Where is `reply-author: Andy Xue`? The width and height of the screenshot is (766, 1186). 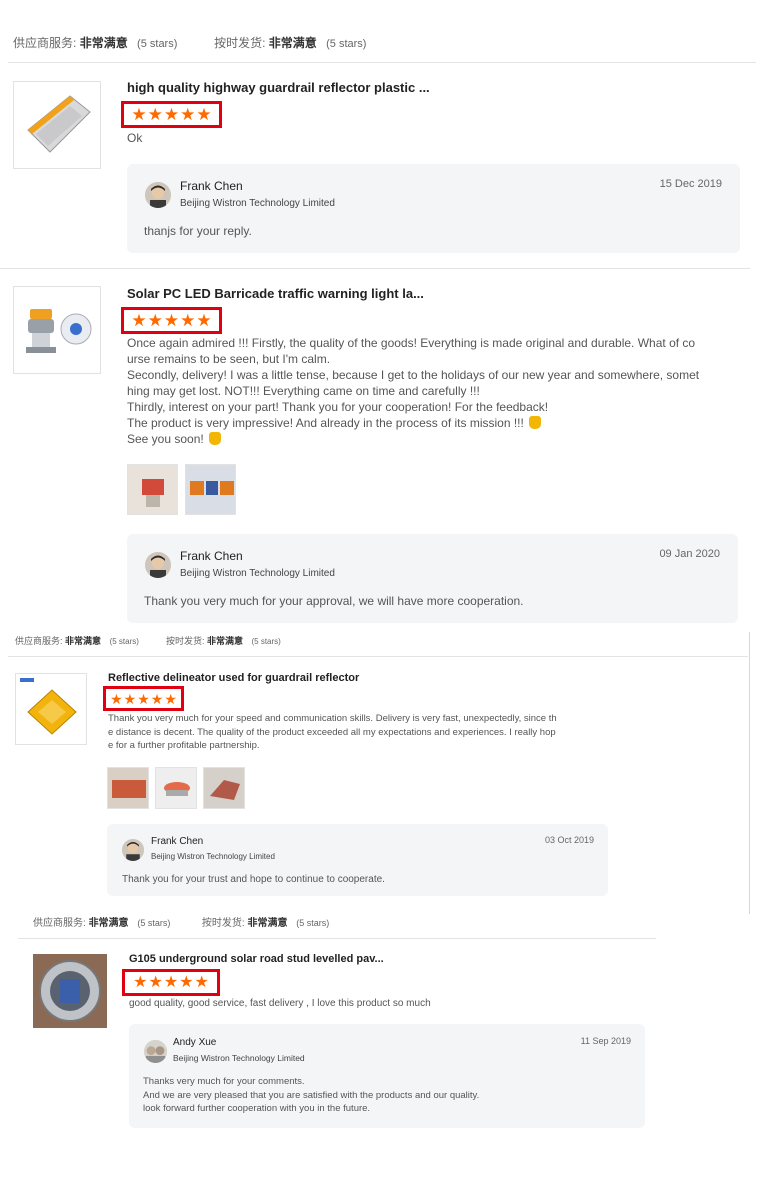
reply-author: Andy Xue is located at coordinates (195, 1042).